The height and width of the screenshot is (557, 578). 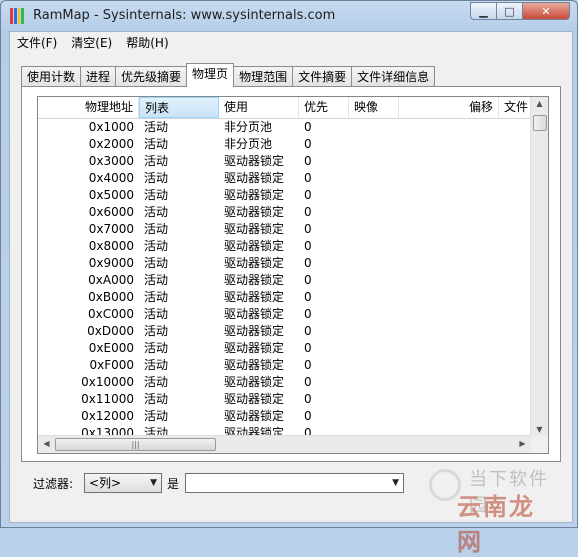 I want to click on table-row: 0xF000 活动 驱动器锁定 0, so click(x=284, y=365).